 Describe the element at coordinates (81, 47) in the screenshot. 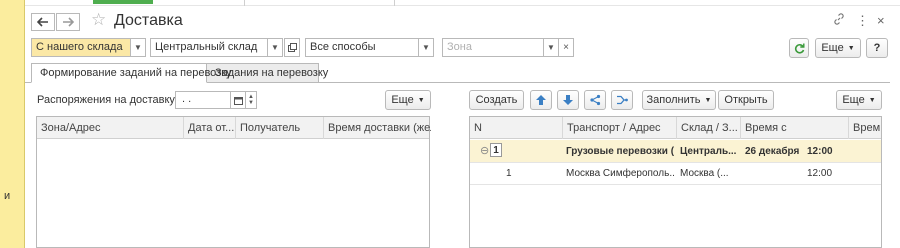

I see `source-field: С нашего склада` at that location.